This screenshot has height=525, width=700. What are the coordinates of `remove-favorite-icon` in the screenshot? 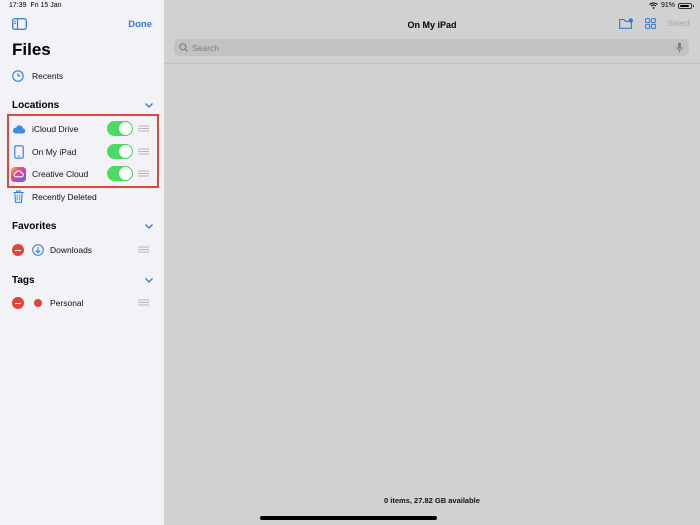 It's located at (18, 250).